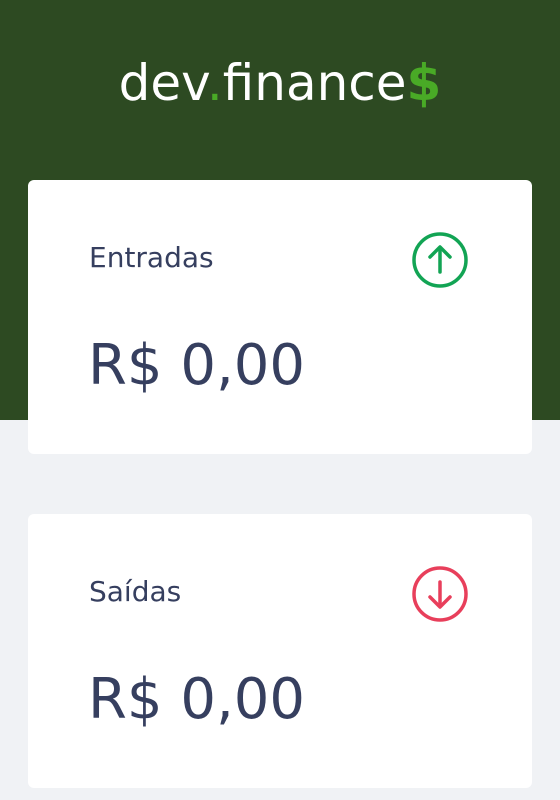 This screenshot has height=800, width=560. Describe the element at coordinates (197, 699) in the screenshot. I see `expense-card-value: R$ 0,00` at that location.